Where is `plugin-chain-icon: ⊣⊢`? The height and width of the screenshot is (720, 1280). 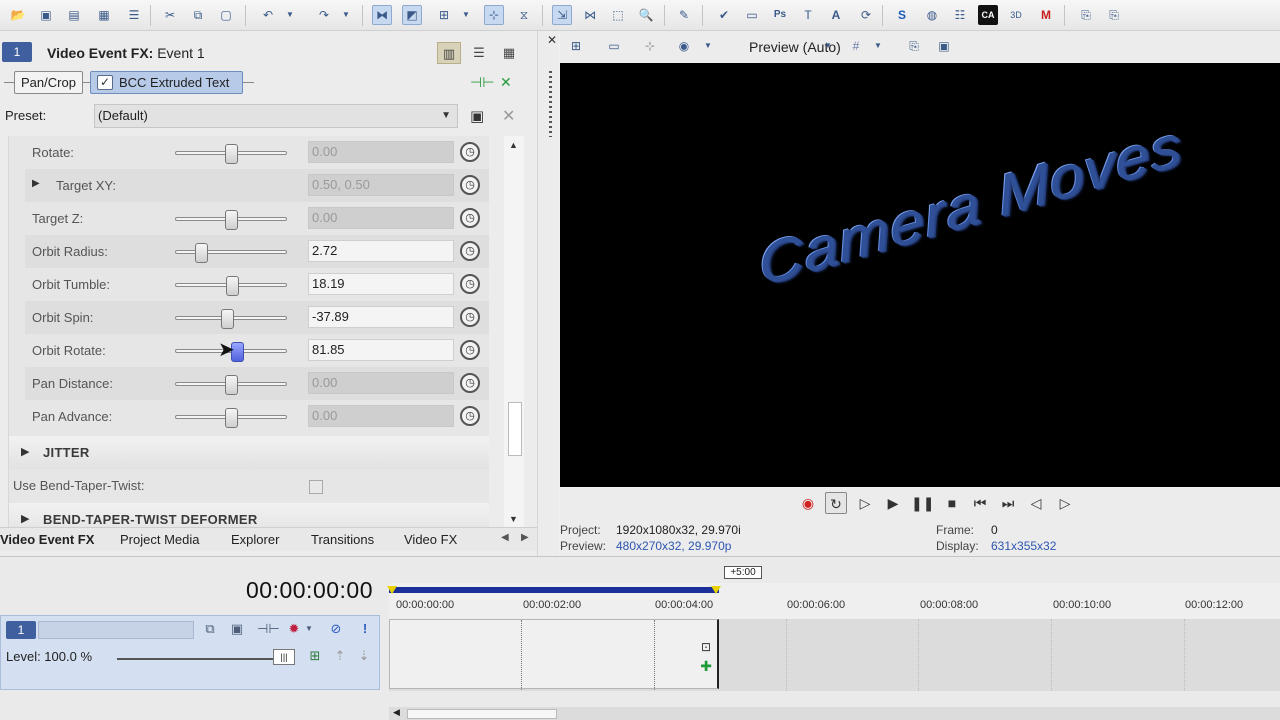 plugin-chain-icon: ⊣⊢ is located at coordinates (482, 82).